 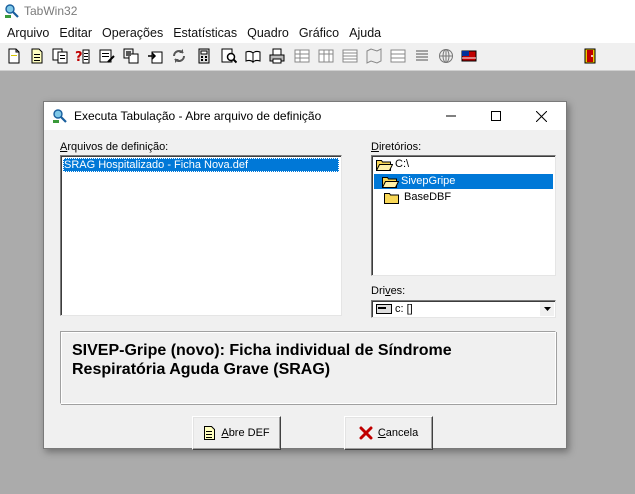 I want to click on drive-value: c: [], so click(x=404, y=309).